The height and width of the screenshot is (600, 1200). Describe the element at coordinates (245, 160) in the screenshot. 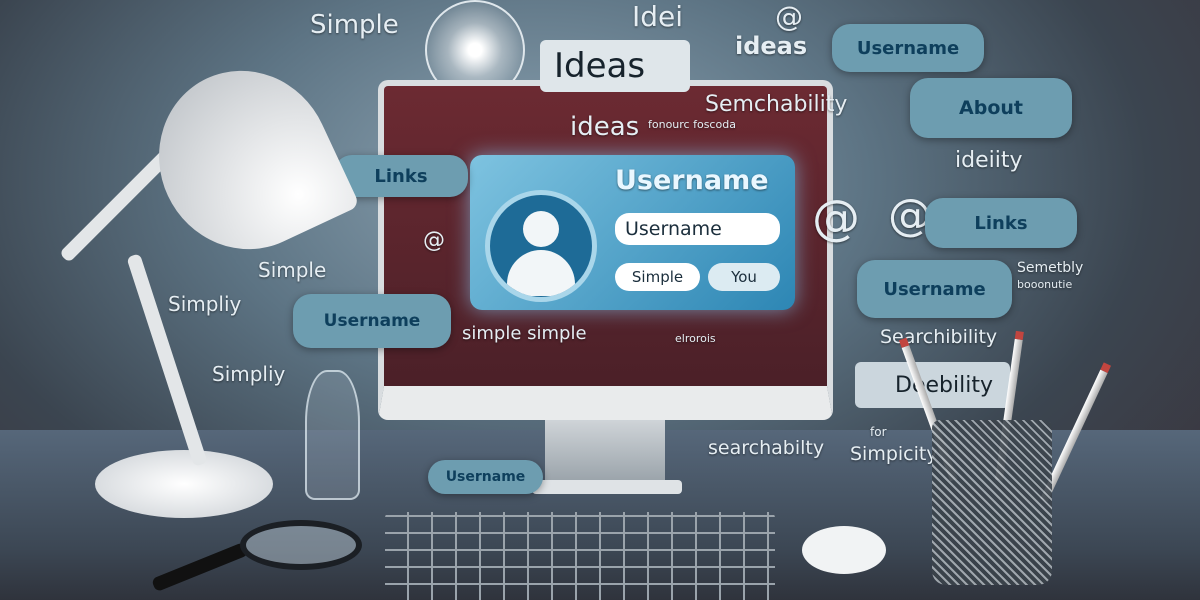

I see `lamp-shade` at that location.